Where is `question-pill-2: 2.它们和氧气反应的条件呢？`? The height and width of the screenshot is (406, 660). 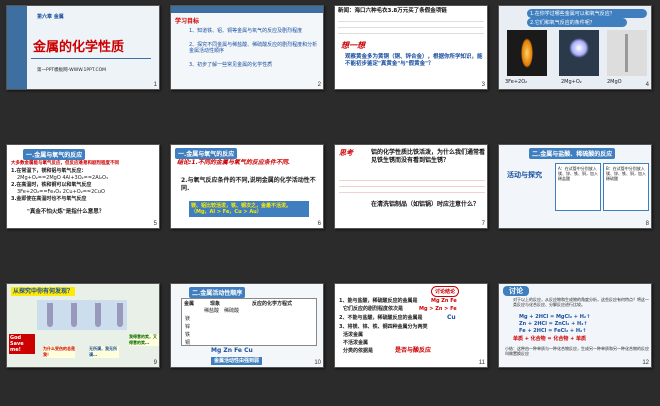 question-pill-2: 2.它们和氧气反应的条件呢？ is located at coordinates (577, 22).